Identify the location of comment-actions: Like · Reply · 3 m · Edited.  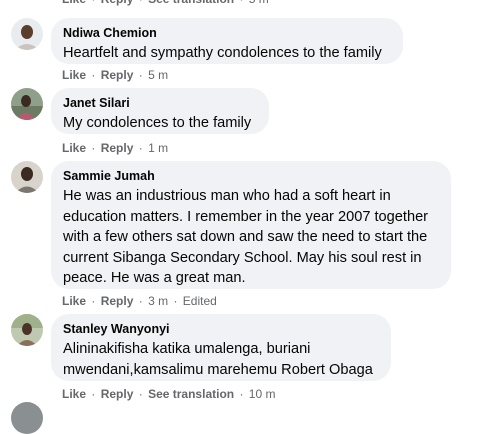
(139, 301).